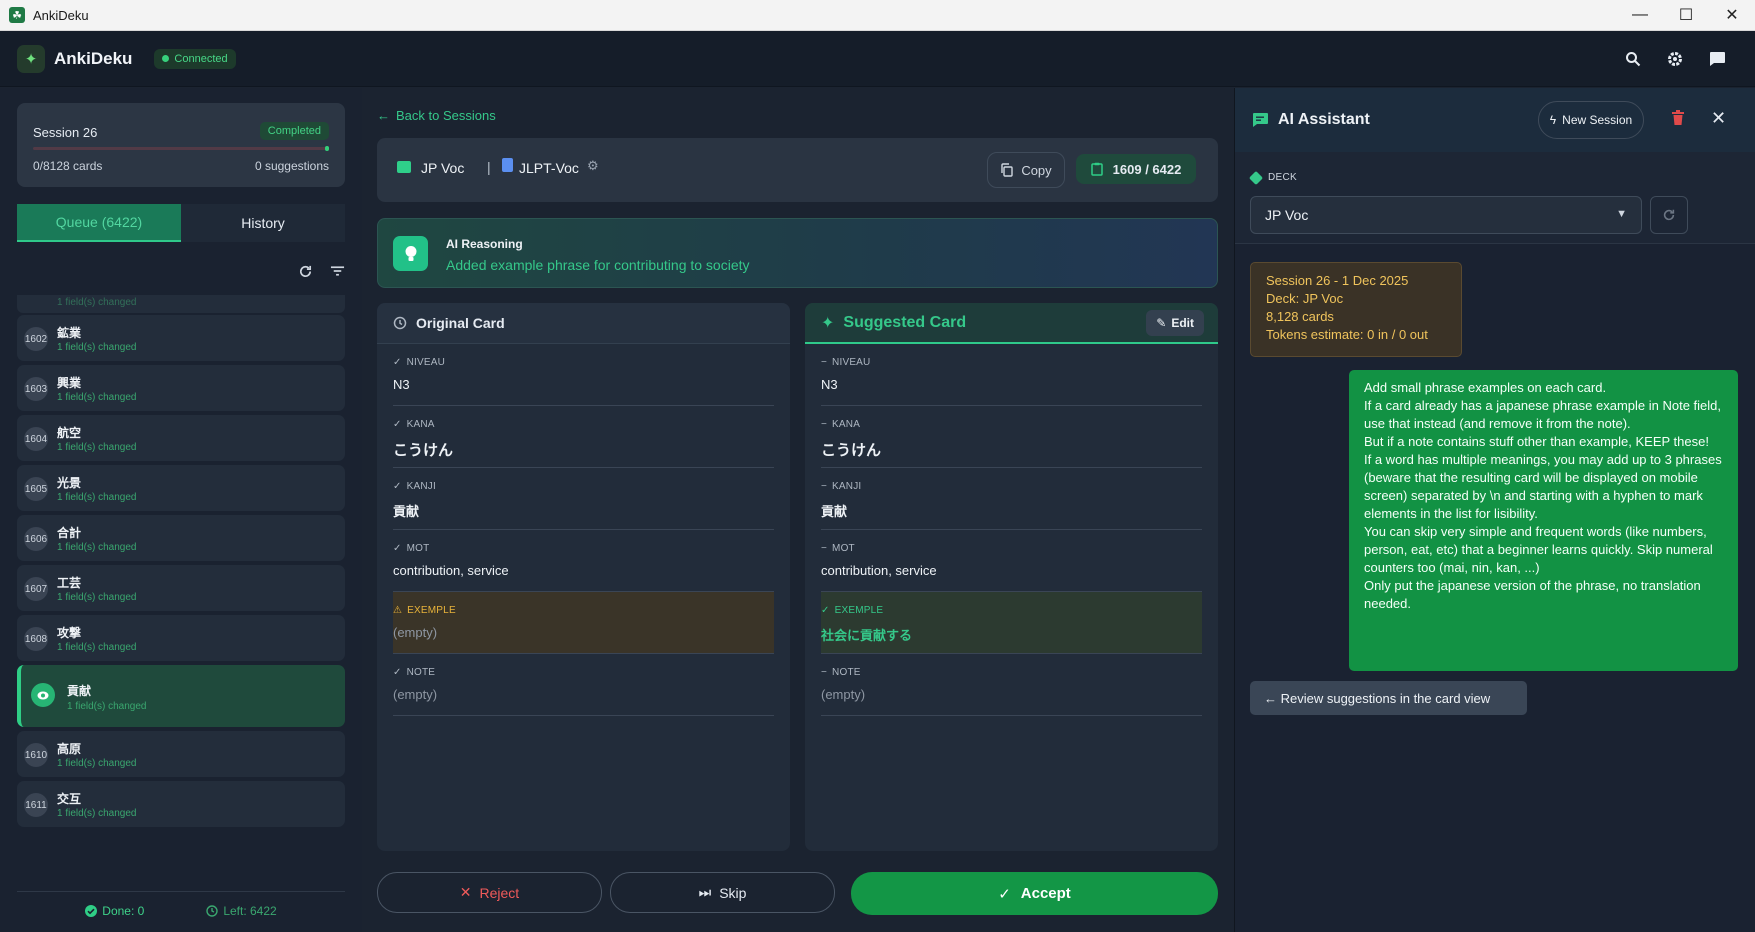 This screenshot has width=1755, height=932. What do you see at coordinates (36, 389) in the screenshot?
I see `card-number: 1603` at bounding box center [36, 389].